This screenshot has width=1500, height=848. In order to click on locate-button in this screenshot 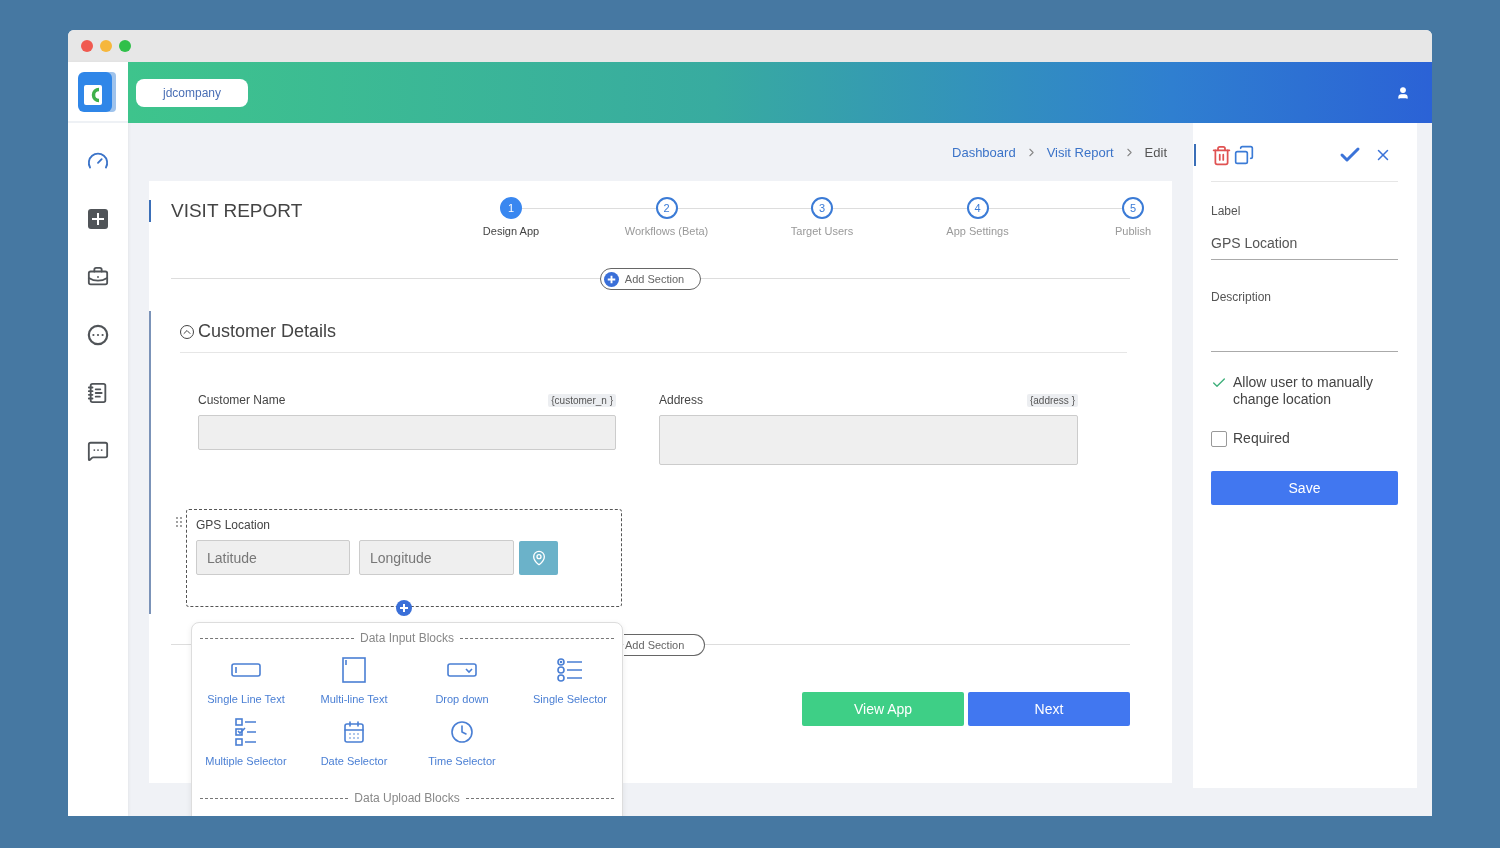, I will do `click(538, 557)`.